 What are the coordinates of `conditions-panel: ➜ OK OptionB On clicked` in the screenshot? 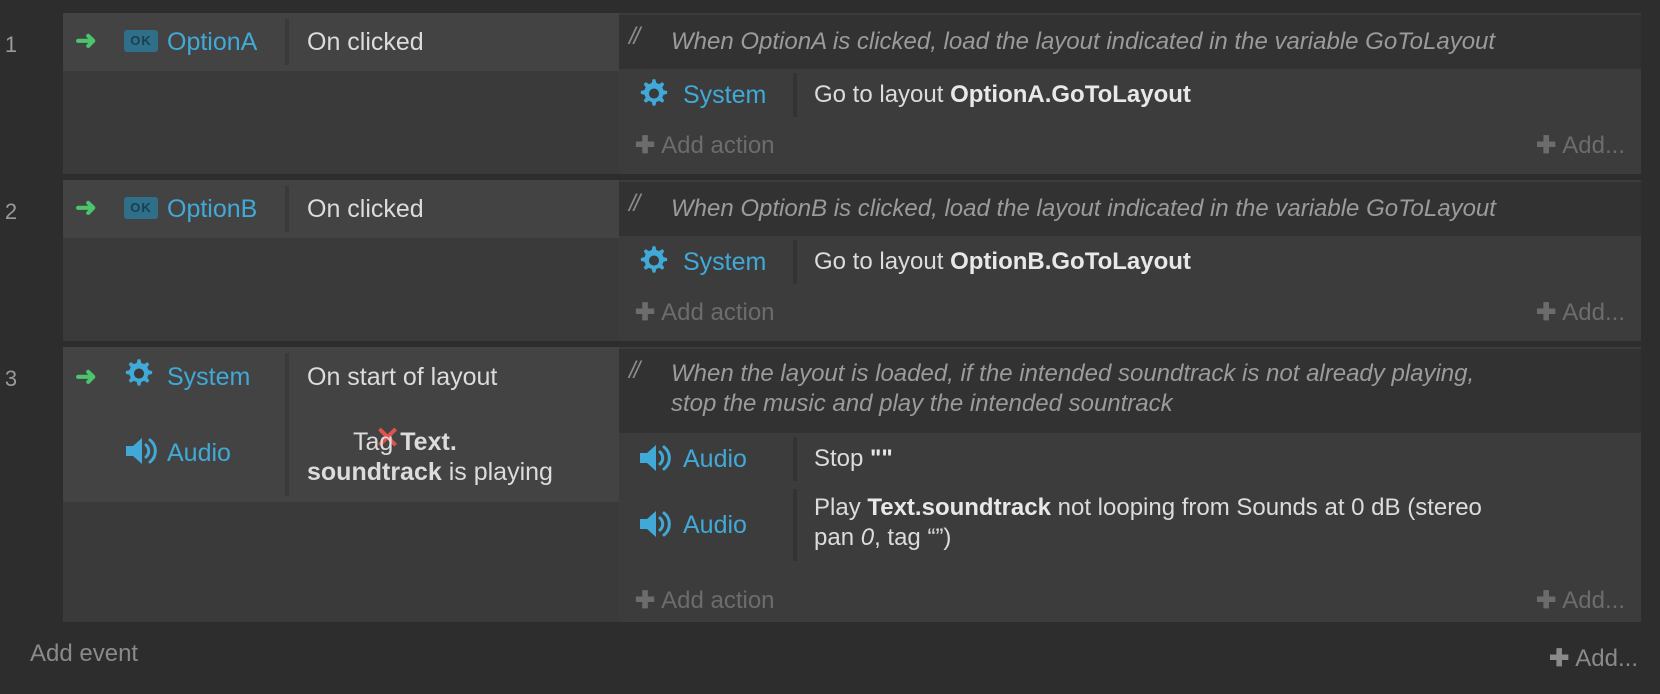 It's located at (341, 260).